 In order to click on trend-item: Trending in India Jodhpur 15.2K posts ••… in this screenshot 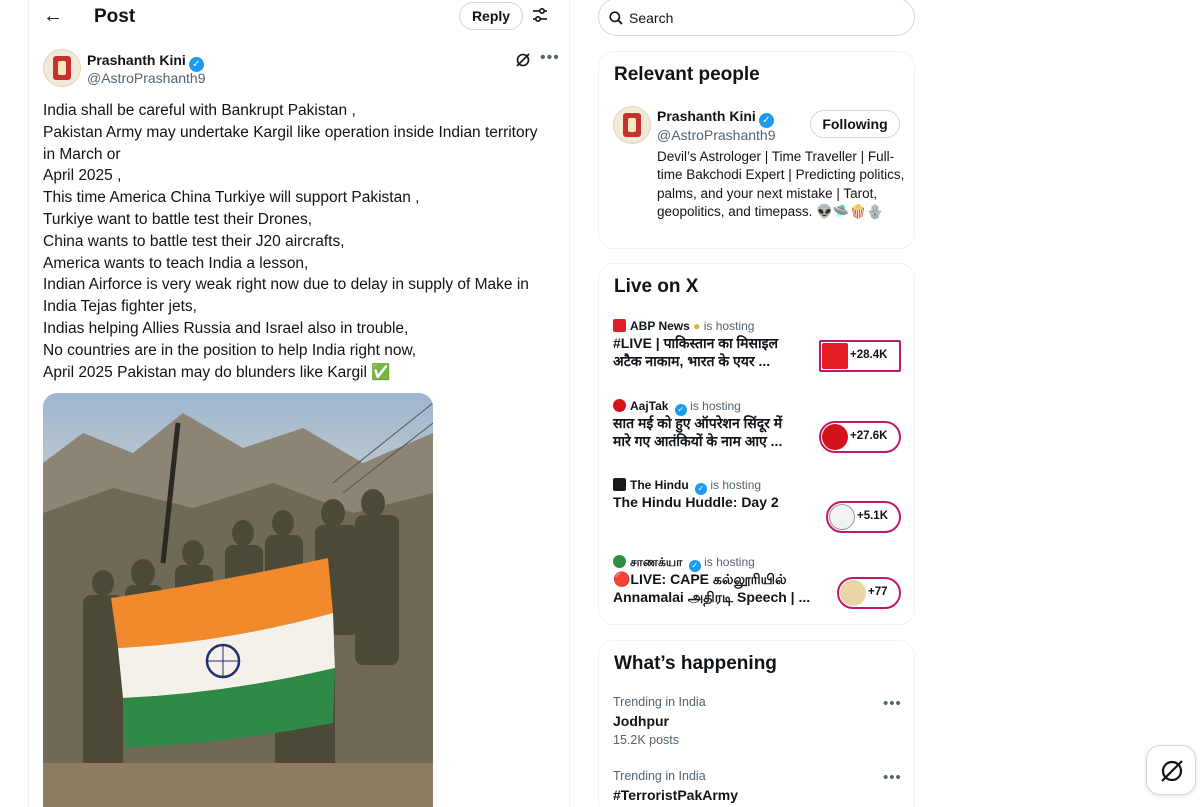, I will do `click(758, 725)`.